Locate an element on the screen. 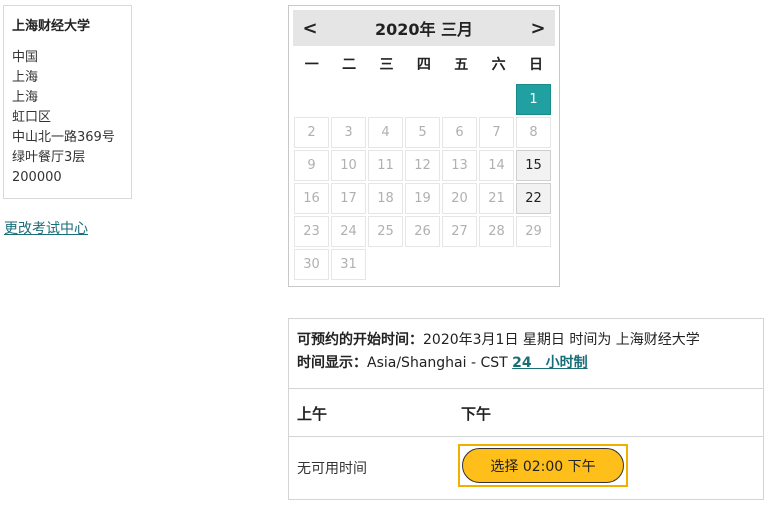 The height and width of the screenshot is (516, 771). calendar-day-2: 2 is located at coordinates (311, 132).